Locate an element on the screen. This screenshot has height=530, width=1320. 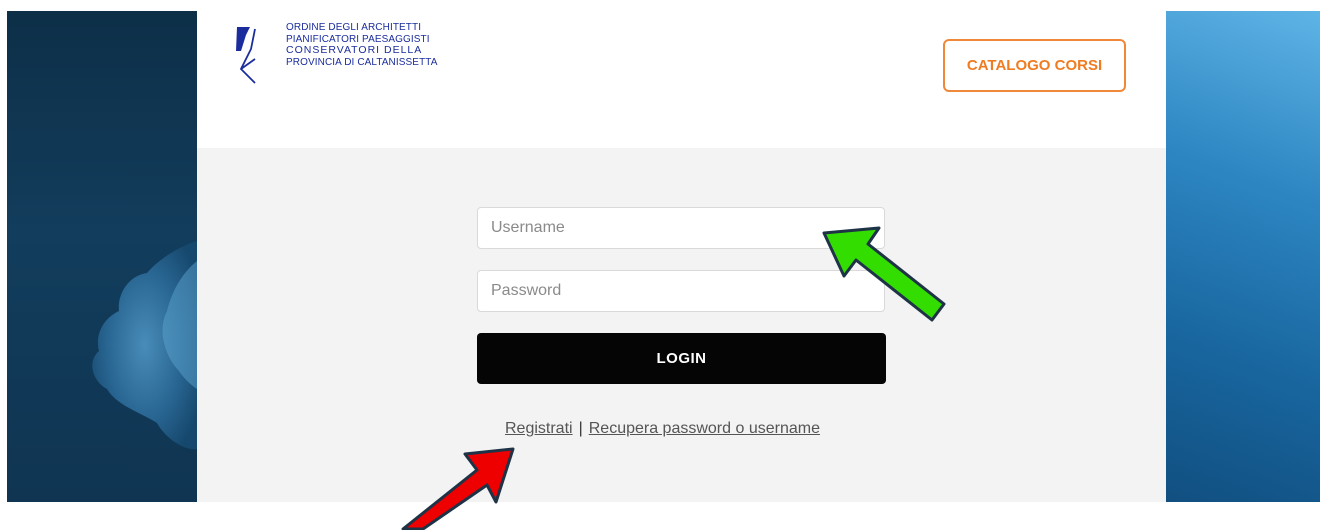
logo-icon is located at coordinates (246, 55).